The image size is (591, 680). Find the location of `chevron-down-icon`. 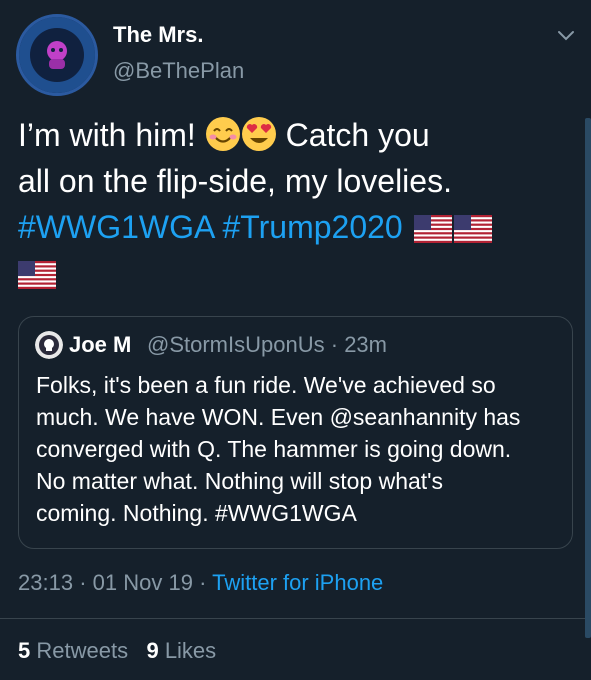

chevron-down-icon is located at coordinates (566, 35).